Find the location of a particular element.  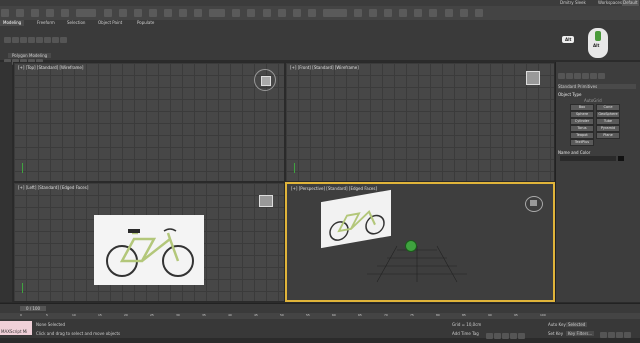

viewport-left: [+] [Left] [Standard] [Edged Faces] is located at coordinates (149, 242).